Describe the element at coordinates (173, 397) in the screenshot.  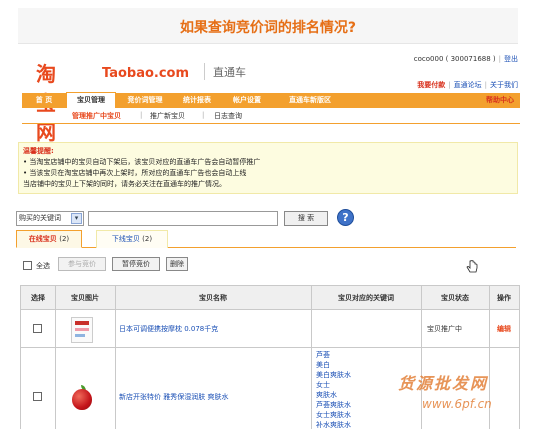
I see `item-name-link: 新店开张特价 雅秀保湿润肤 爽肤水` at that location.